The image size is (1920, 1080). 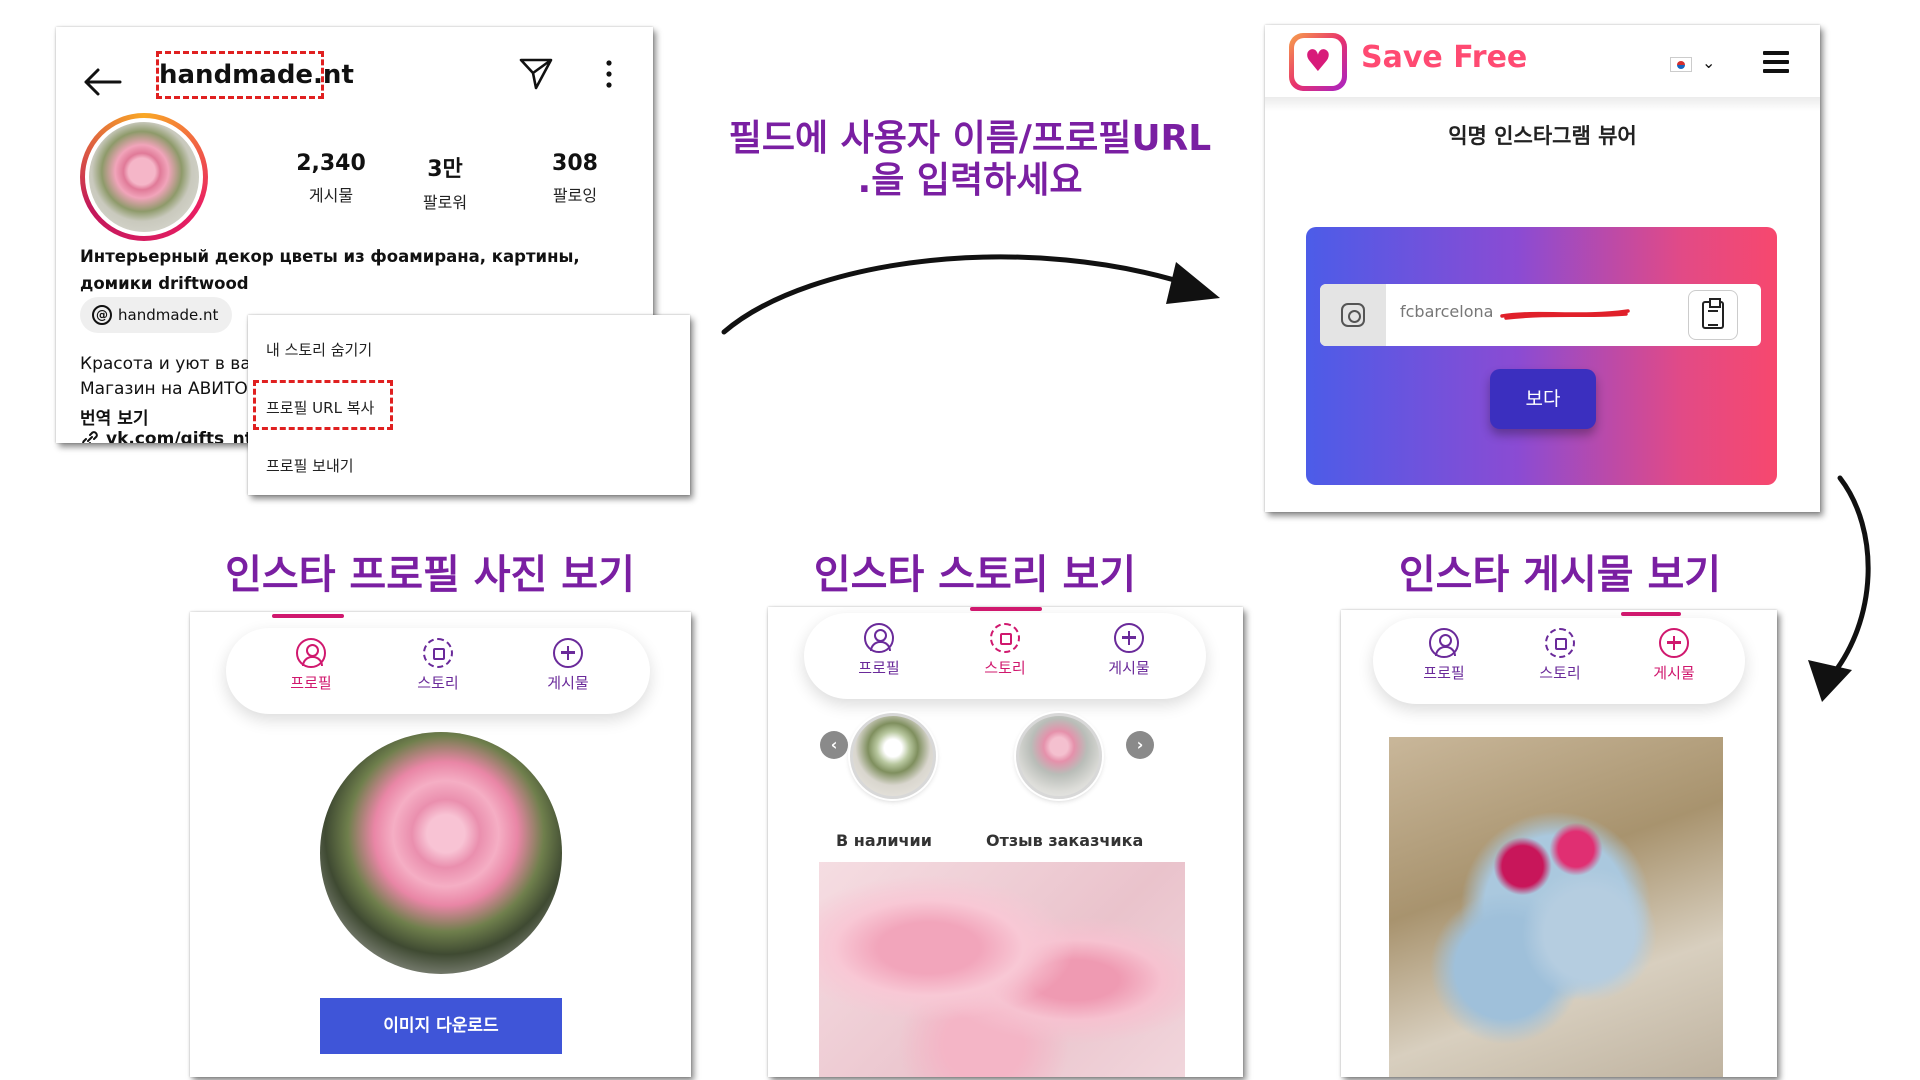 What do you see at coordinates (441, 1026) in the screenshot?
I see `download-image-button: 이미지 다운로드` at bounding box center [441, 1026].